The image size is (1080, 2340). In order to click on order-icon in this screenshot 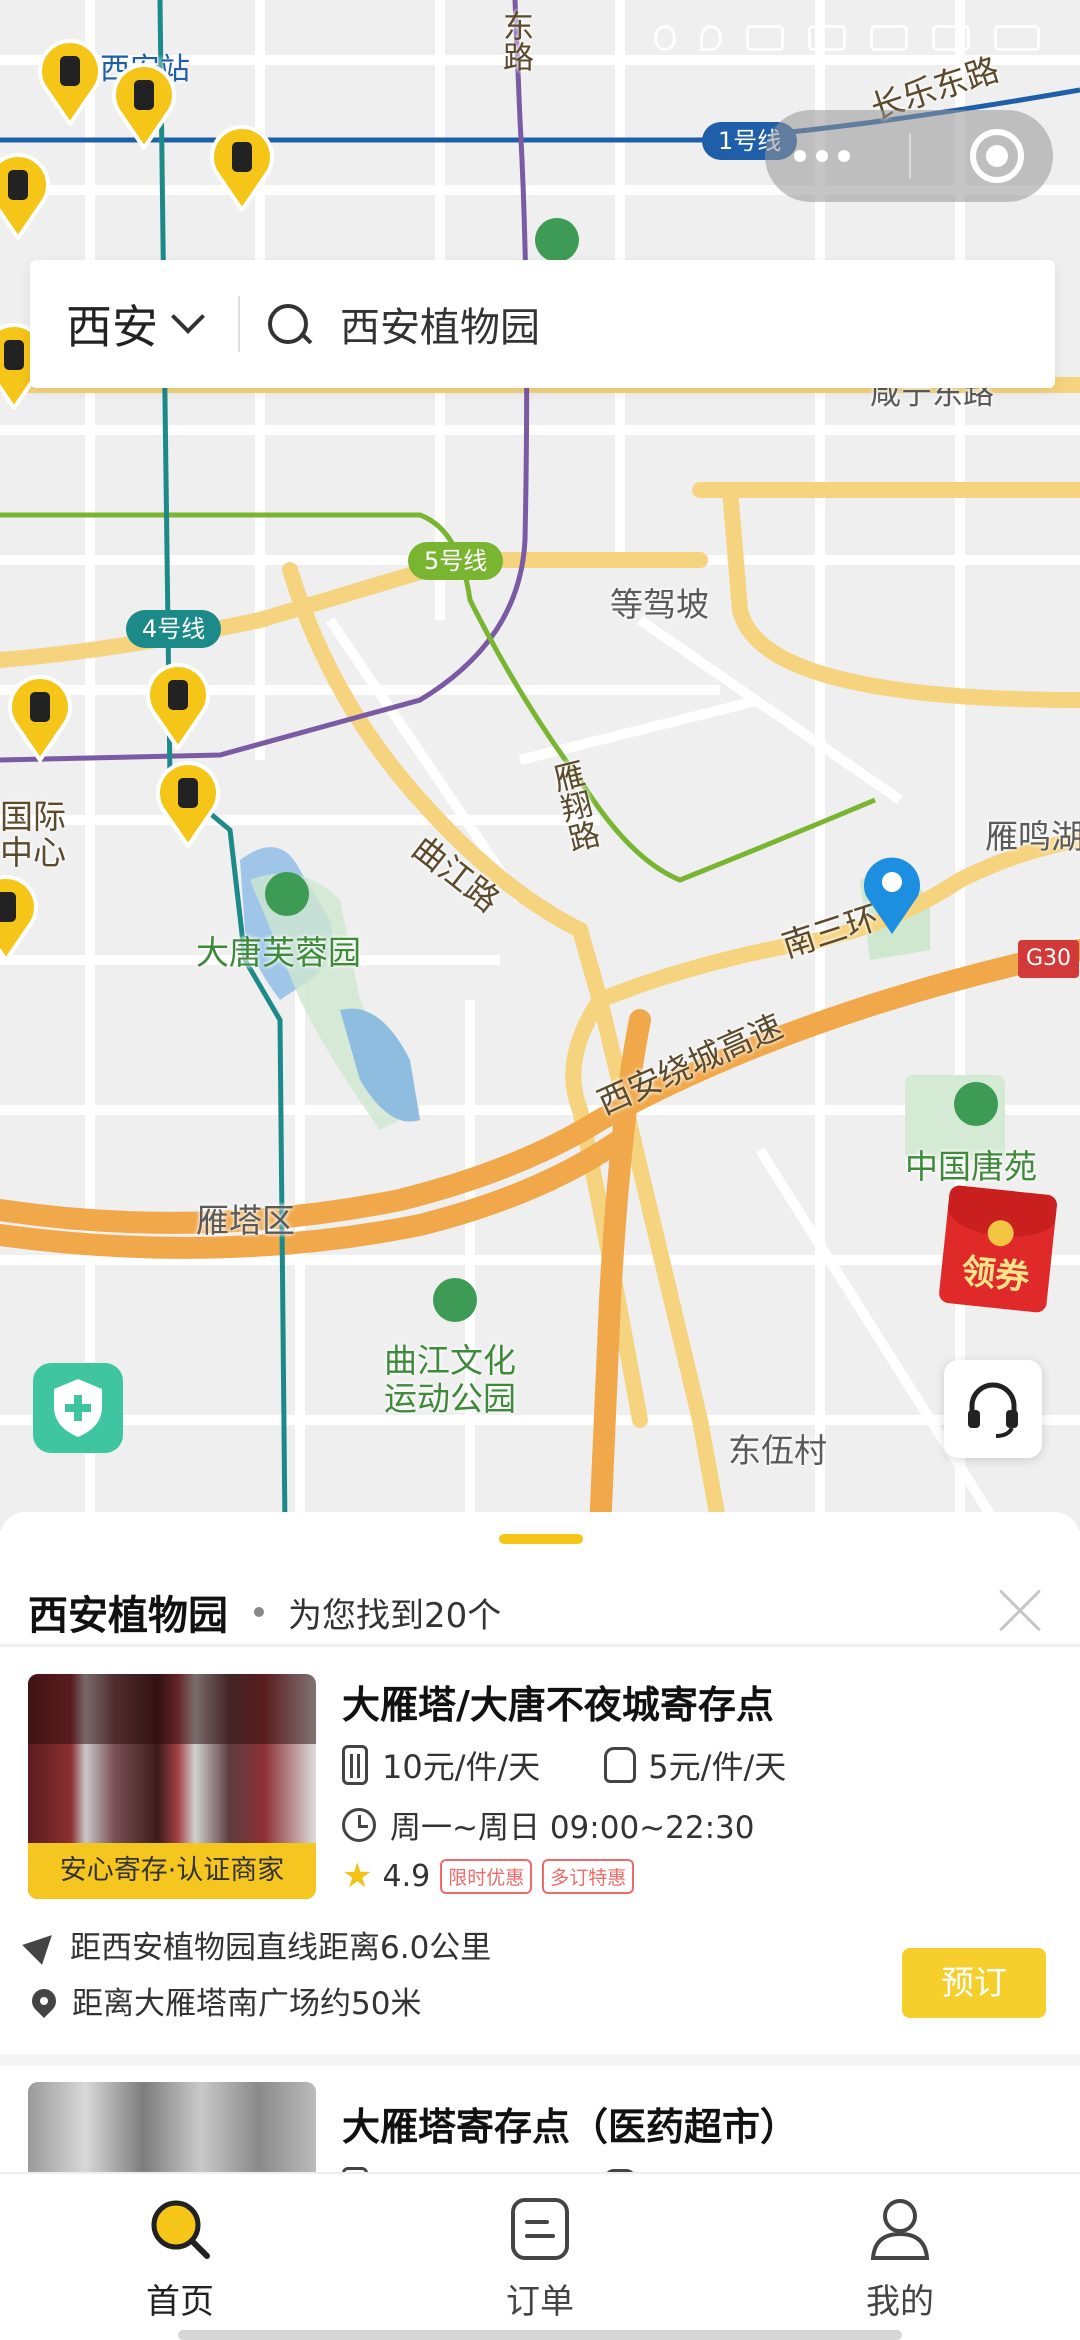, I will do `click(540, 2229)`.